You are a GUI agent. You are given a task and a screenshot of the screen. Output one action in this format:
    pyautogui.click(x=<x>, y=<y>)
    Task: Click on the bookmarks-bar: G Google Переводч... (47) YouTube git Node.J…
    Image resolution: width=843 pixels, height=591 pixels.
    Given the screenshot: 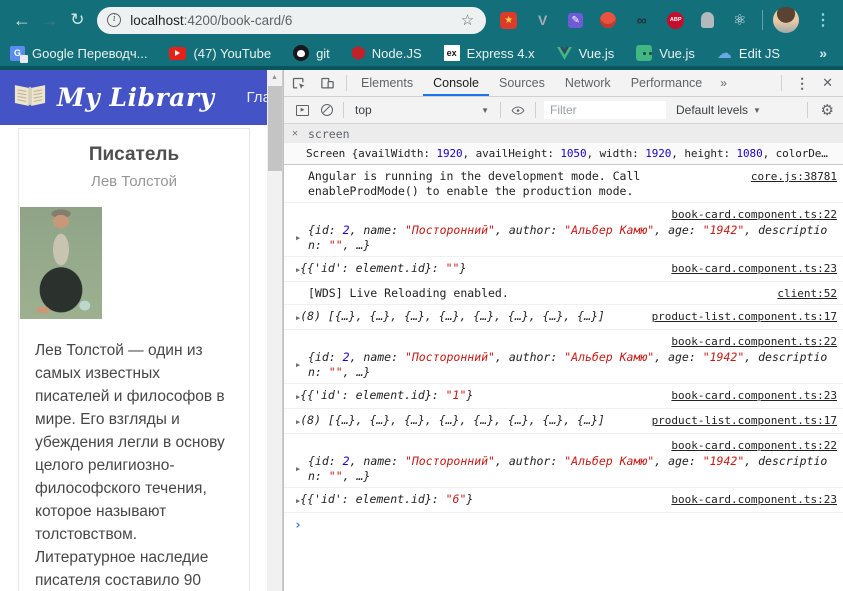 What is the action you would take?
    pyautogui.click(x=421, y=53)
    